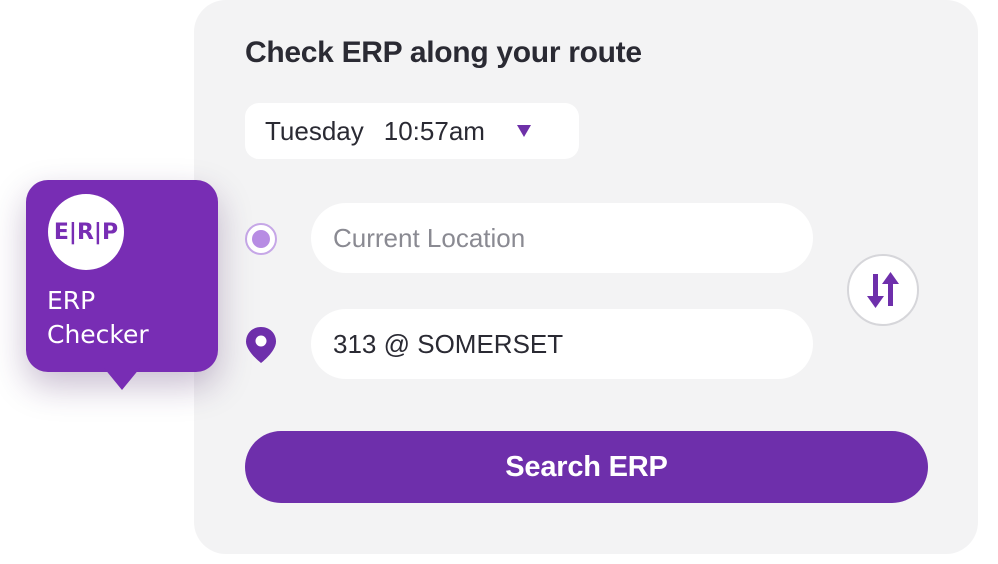 The width and height of the screenshot is (998, 564). Describe the element at coordinates (314, 130) in the screenshot. I see `departure-day: Tuesday` at that location.